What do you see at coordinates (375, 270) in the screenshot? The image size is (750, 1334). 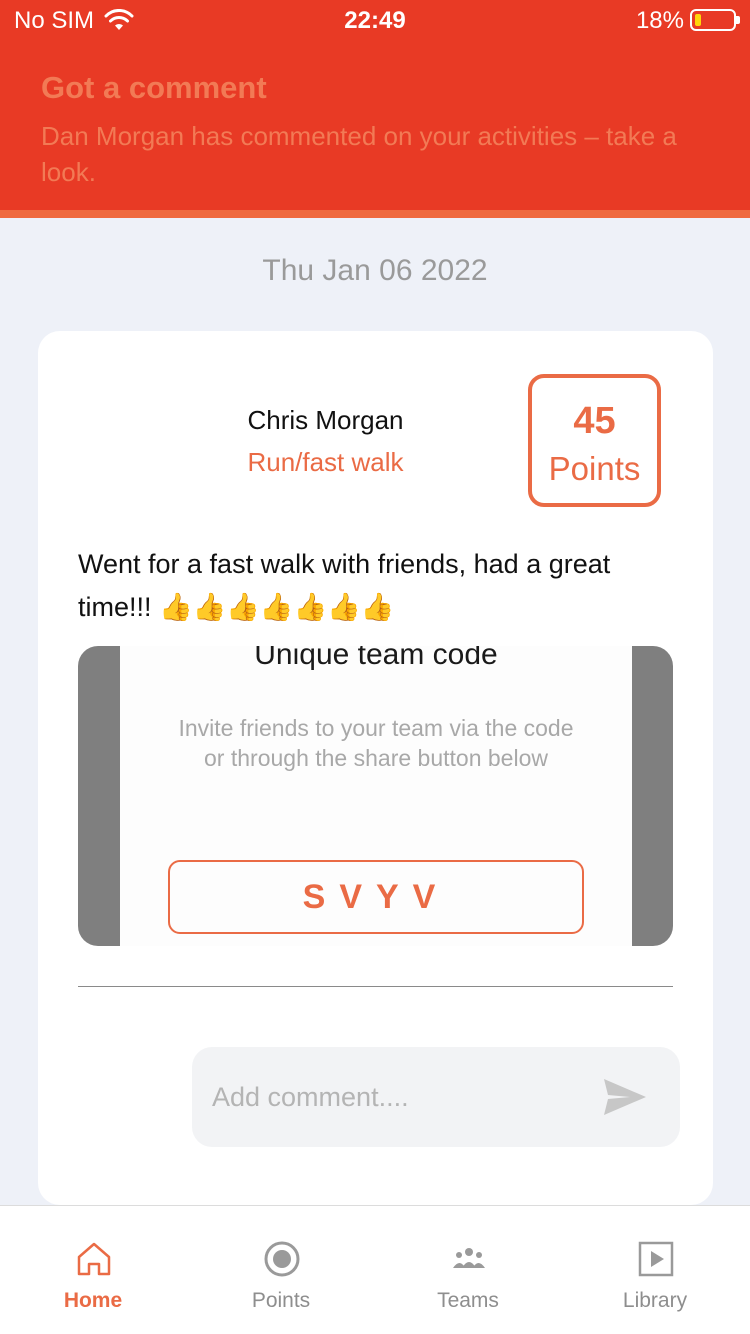 I see `feed-date: Thu Jan 06 2022` at bounding box center [375, 270].